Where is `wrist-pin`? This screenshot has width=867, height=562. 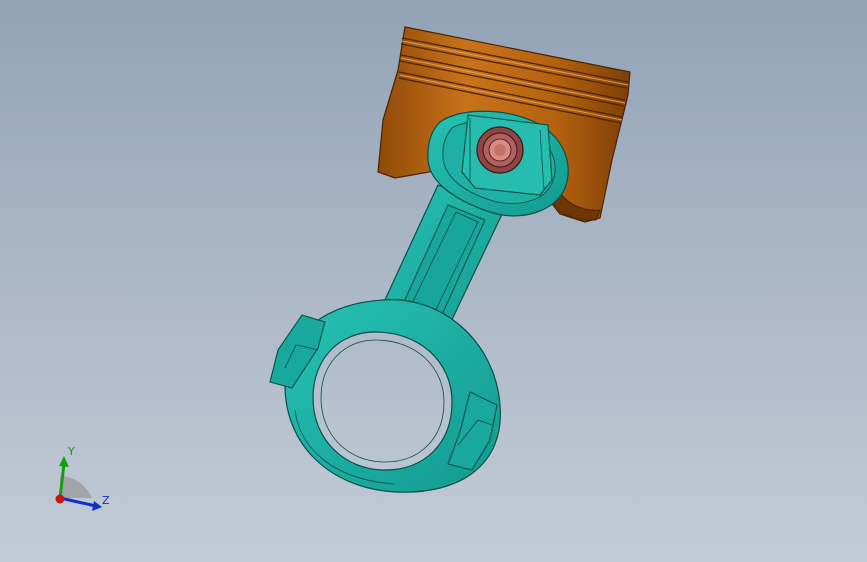
wrist-pin is located at coordinates (507, 155).